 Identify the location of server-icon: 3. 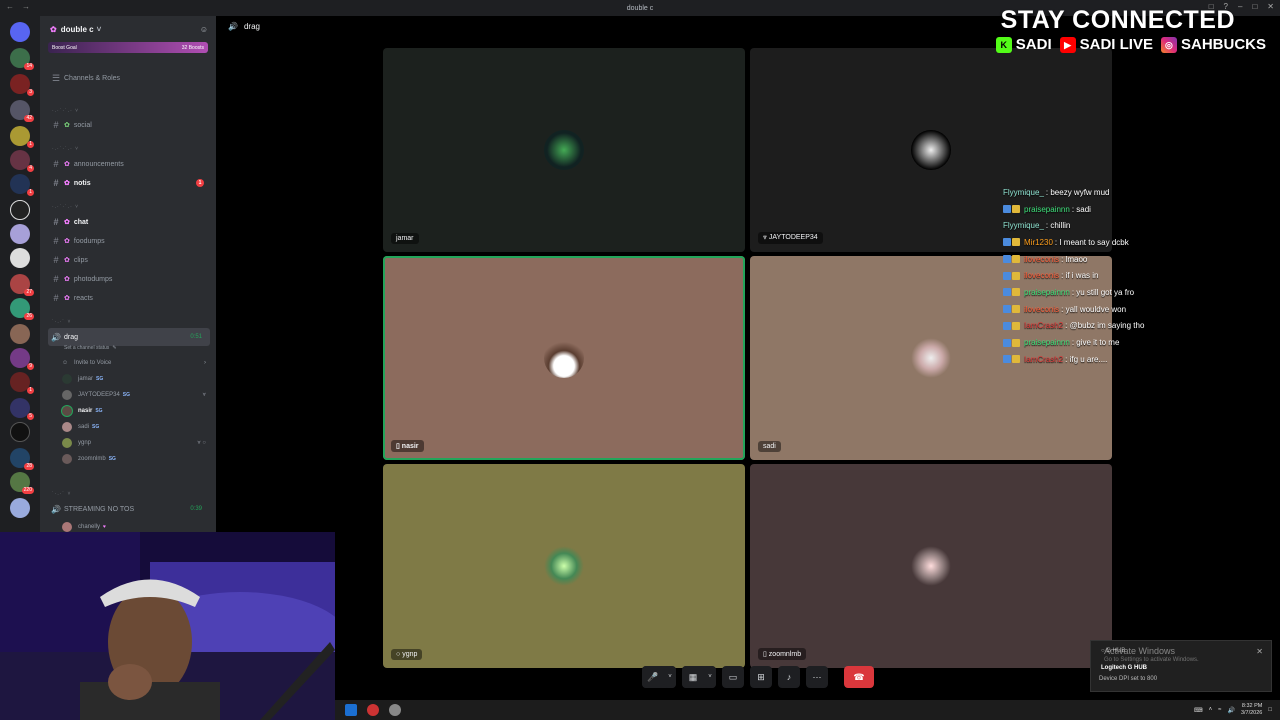
(22, 85).